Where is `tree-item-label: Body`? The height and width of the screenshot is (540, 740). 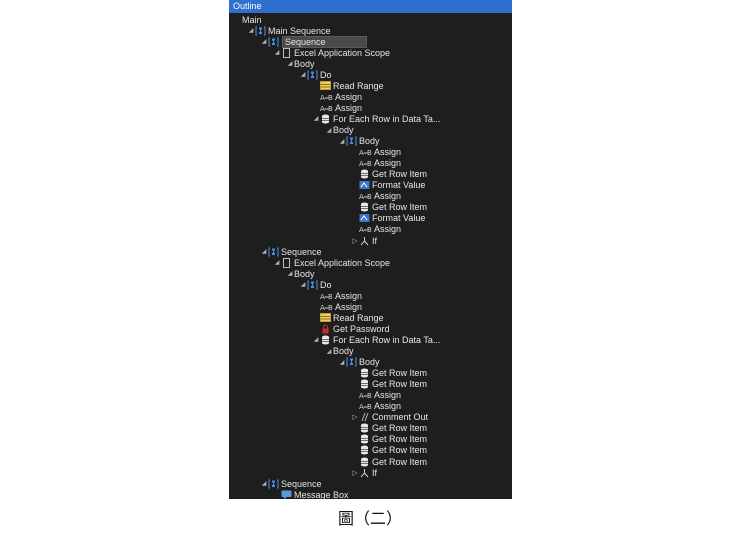
tree-item-label: Body is located at coordinates (343, 351).